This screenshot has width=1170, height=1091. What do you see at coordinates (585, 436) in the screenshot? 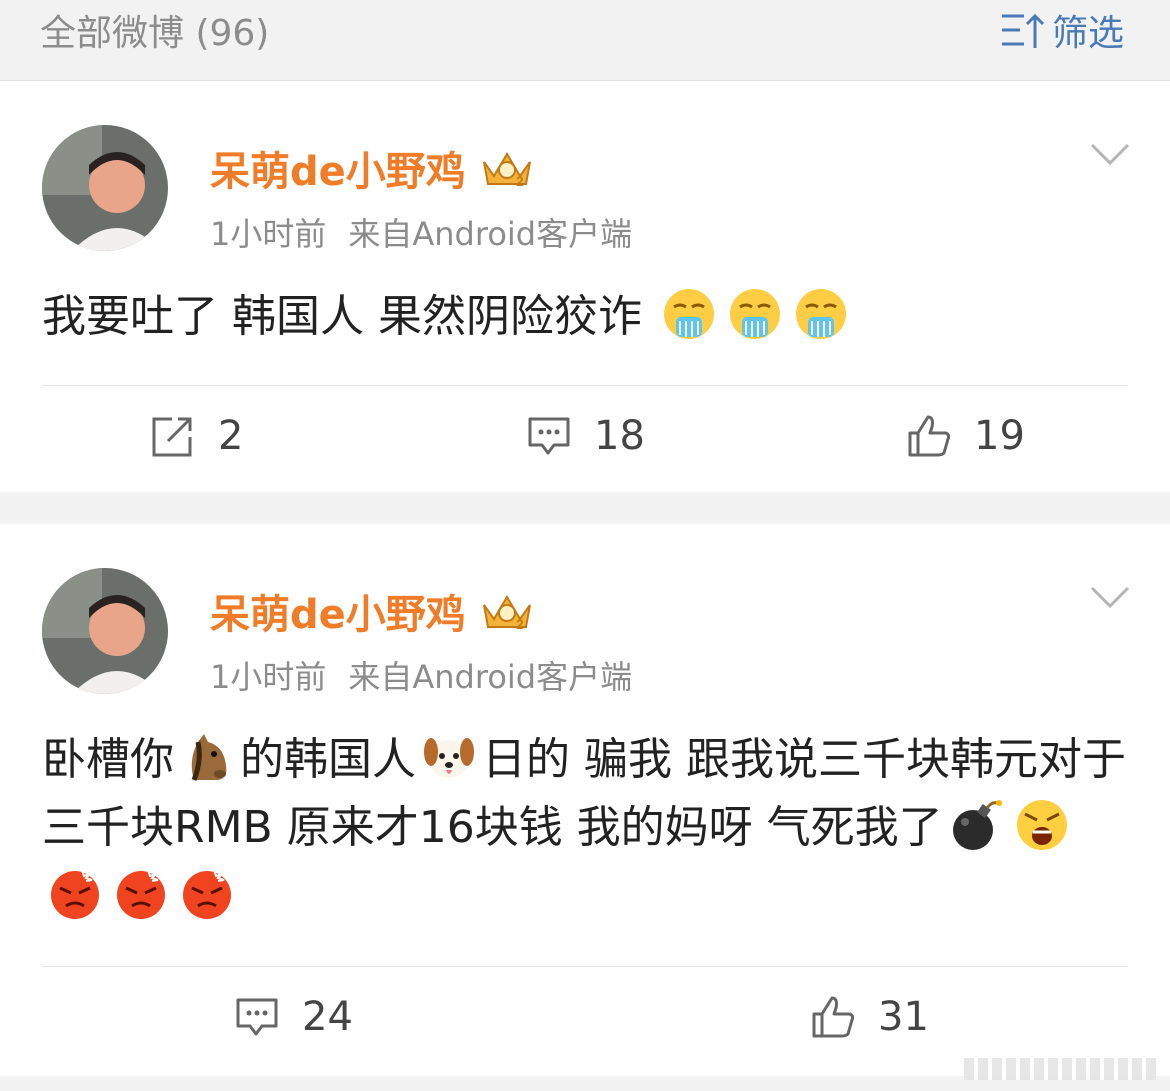
I see `comment-button: 18` at bounding box center [585, 436].